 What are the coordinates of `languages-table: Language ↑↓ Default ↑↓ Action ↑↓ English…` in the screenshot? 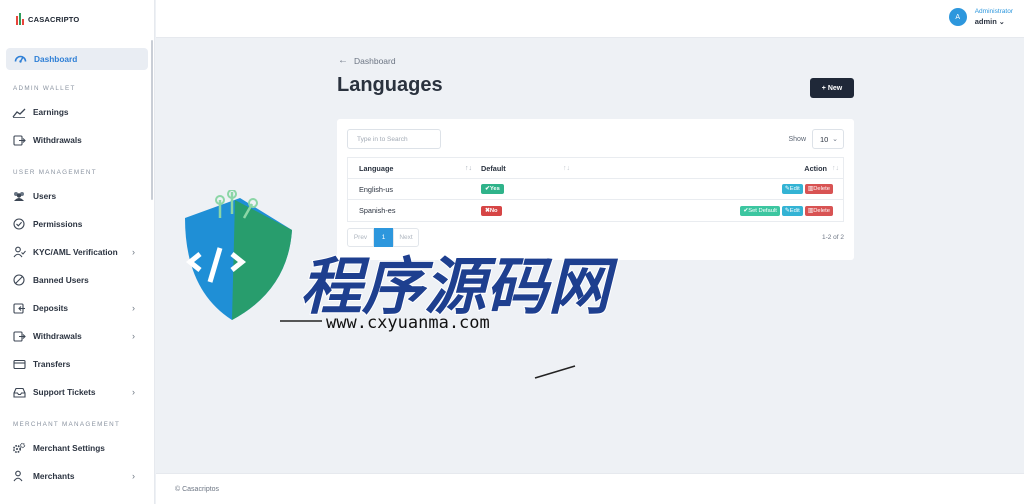 It's located at (595, 189).